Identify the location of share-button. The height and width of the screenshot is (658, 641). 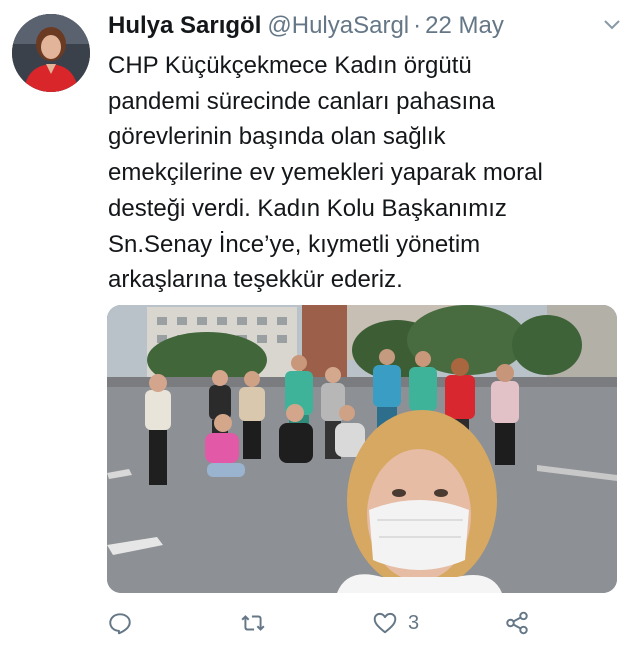
(522, 623).